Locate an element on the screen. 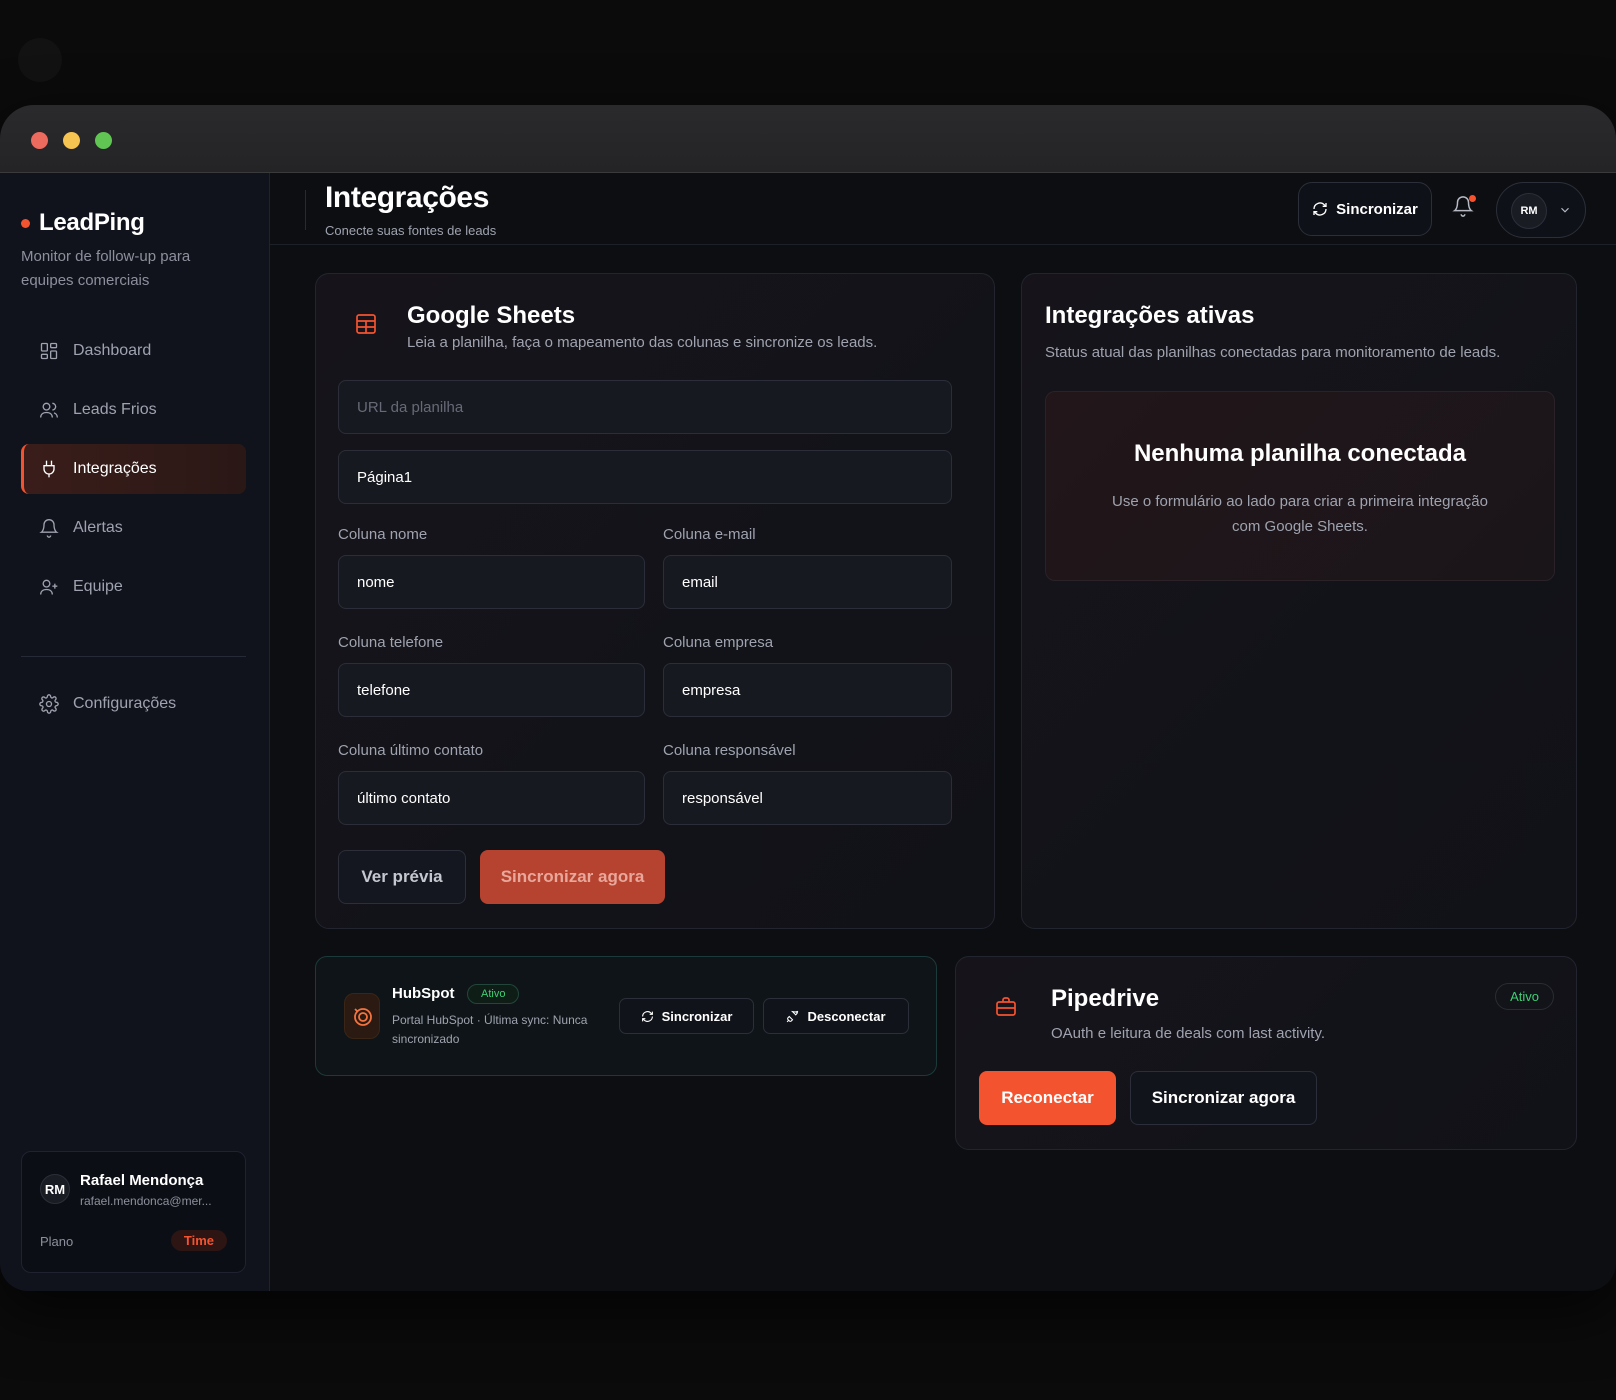  sidebar-divider is located at coordinates (133, 656).